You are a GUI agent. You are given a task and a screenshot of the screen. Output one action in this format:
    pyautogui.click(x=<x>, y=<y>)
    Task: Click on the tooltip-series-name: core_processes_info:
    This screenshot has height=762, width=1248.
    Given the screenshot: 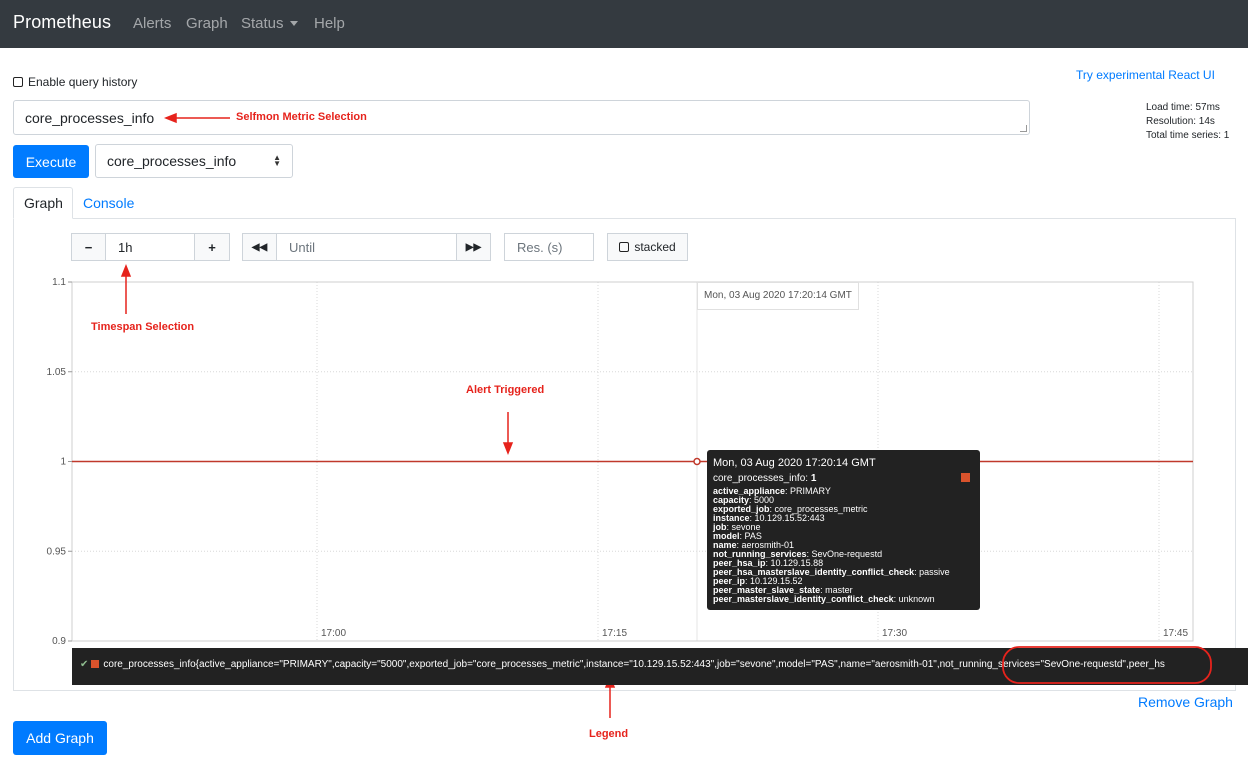 What is the action you would take?
    pyautogui.click(x=761, y=478)
    